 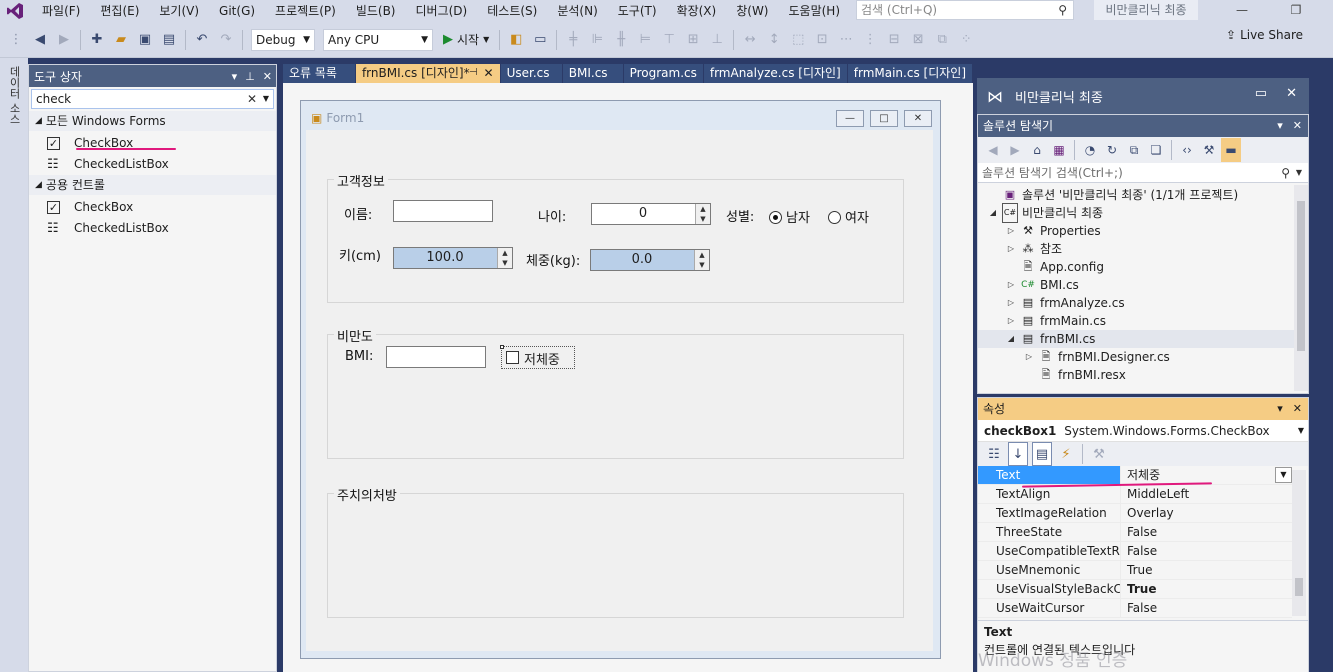 I want to click on male-radio: 남자, so click(x=789, y=216).